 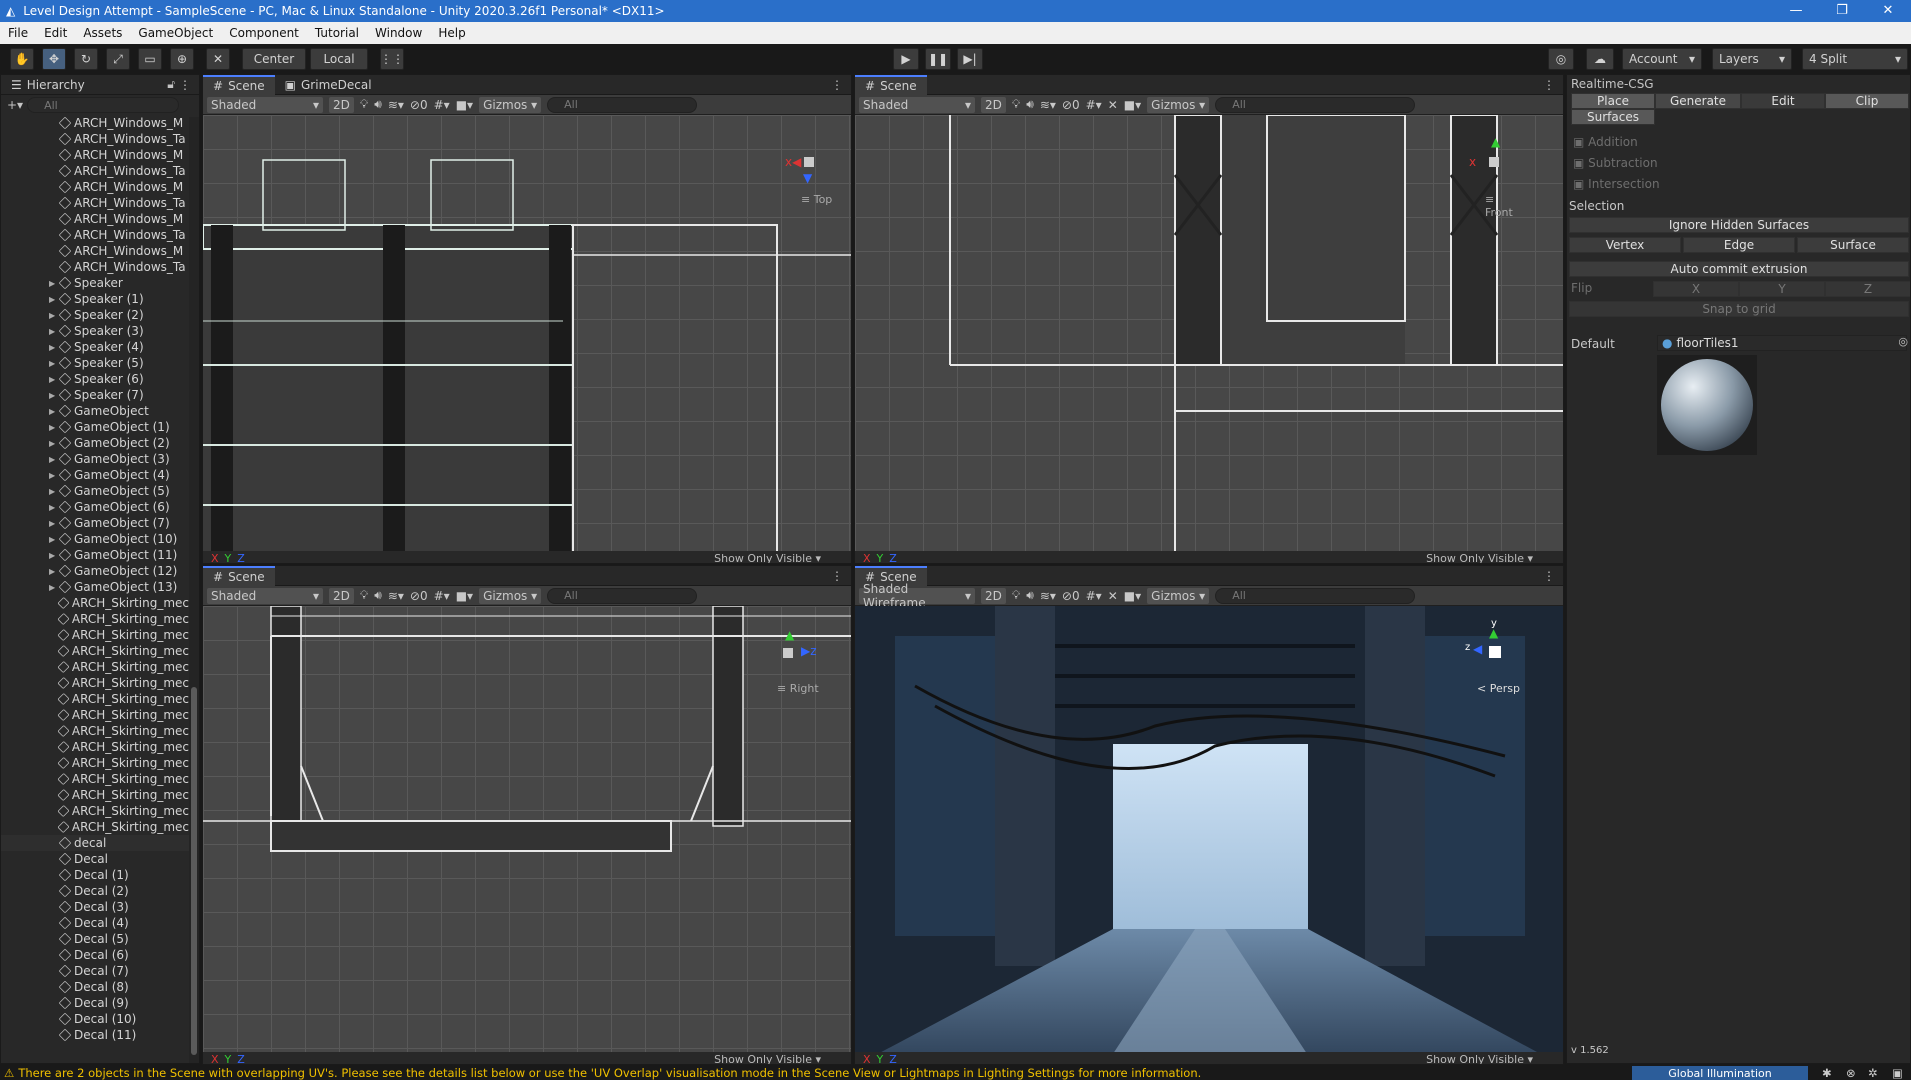 I want to click on hierarchy-item: Decal (3), so click(x=95, y=907).